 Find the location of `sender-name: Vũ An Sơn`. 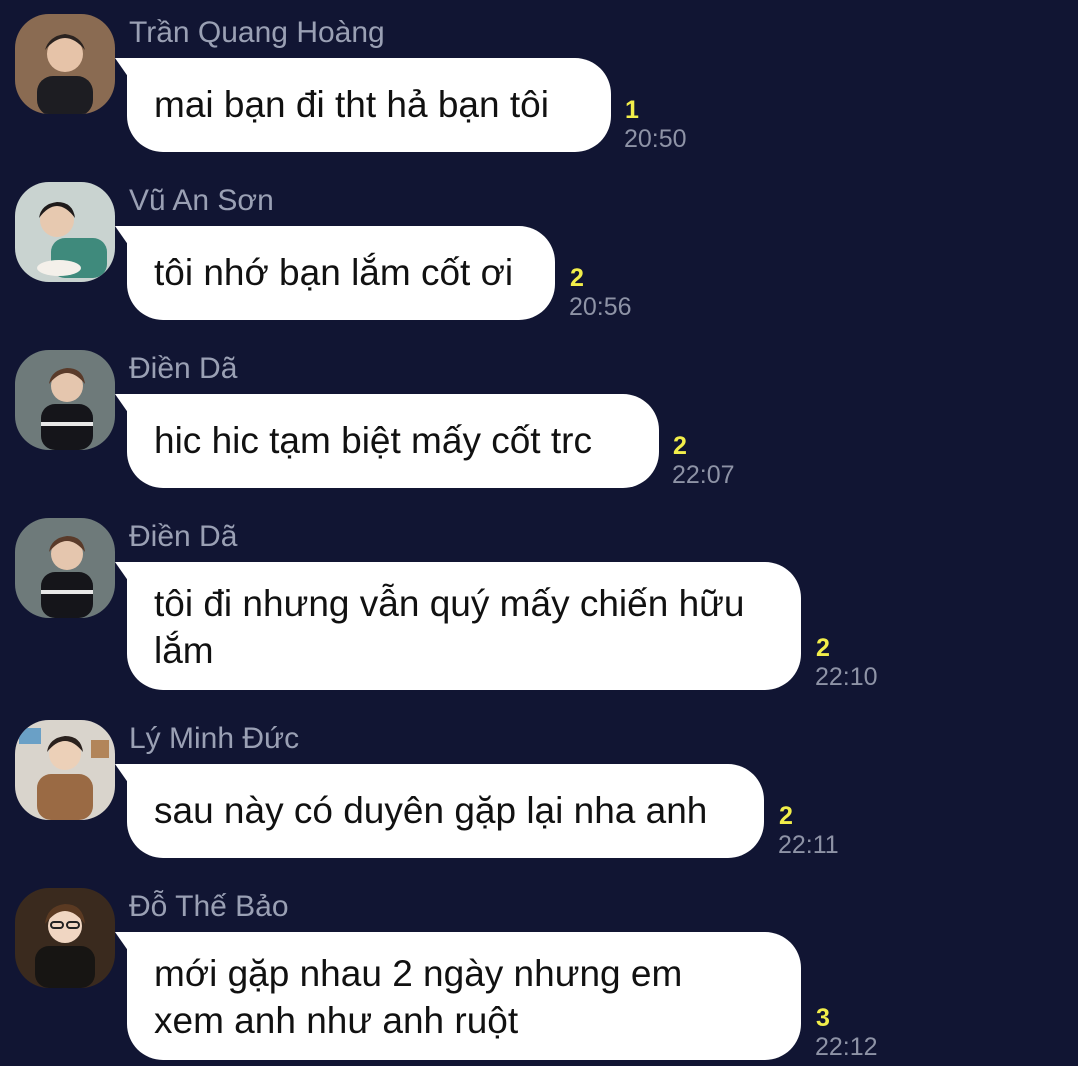

sender-name: Vũ An Sơn is located at coordinates (201, 200).